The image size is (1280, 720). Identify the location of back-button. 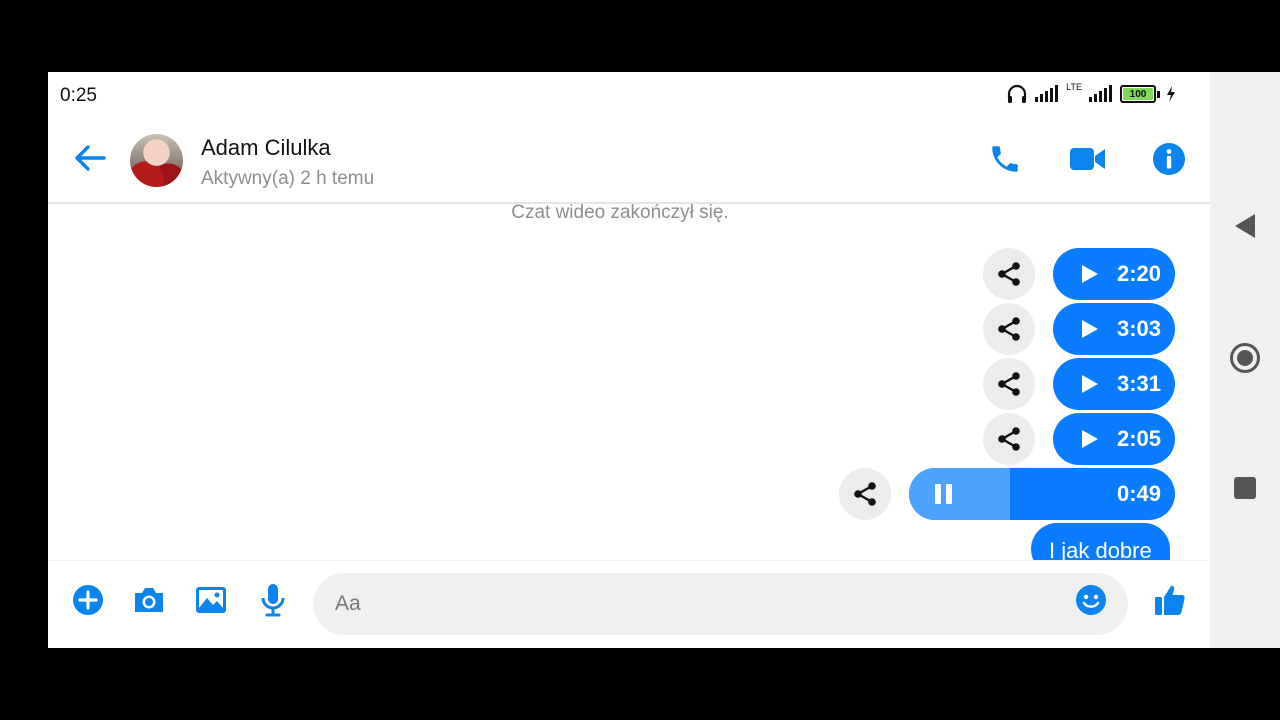
(90, 158).